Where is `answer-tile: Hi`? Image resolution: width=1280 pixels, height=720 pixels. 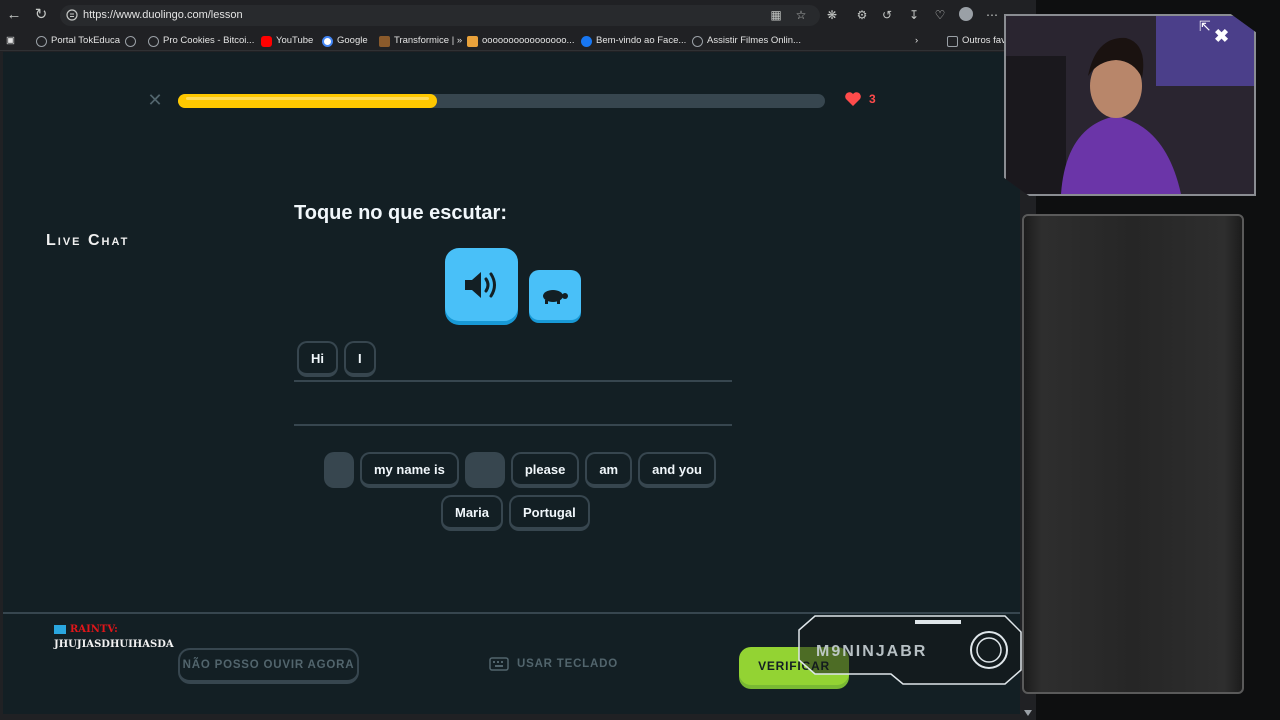
answer-tile: Hi is located at coordinates (317, 359).